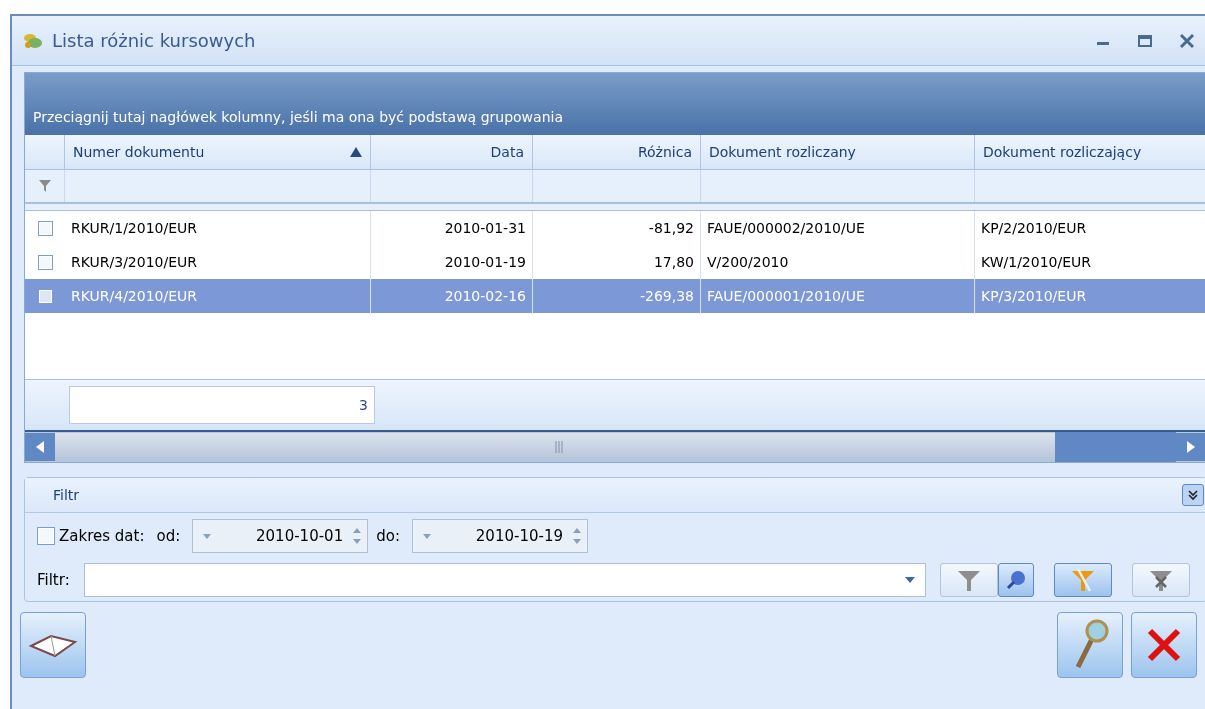  What do you see at coordinates (66, 495) in the screenshot?
I see `filter-panel-title: Filtr` at bounding box center [66, 495].